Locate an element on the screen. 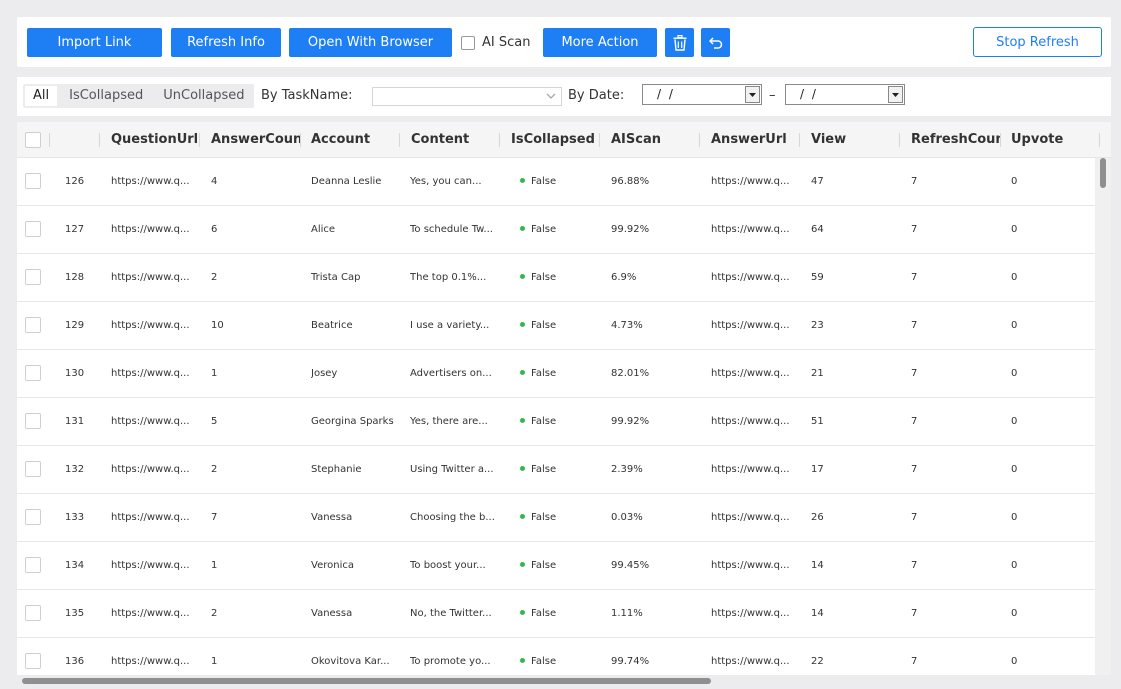 This screenshot has width=1121, height=689. open-with-browser-button: Open With Browser is located at coordinates (370, 42).